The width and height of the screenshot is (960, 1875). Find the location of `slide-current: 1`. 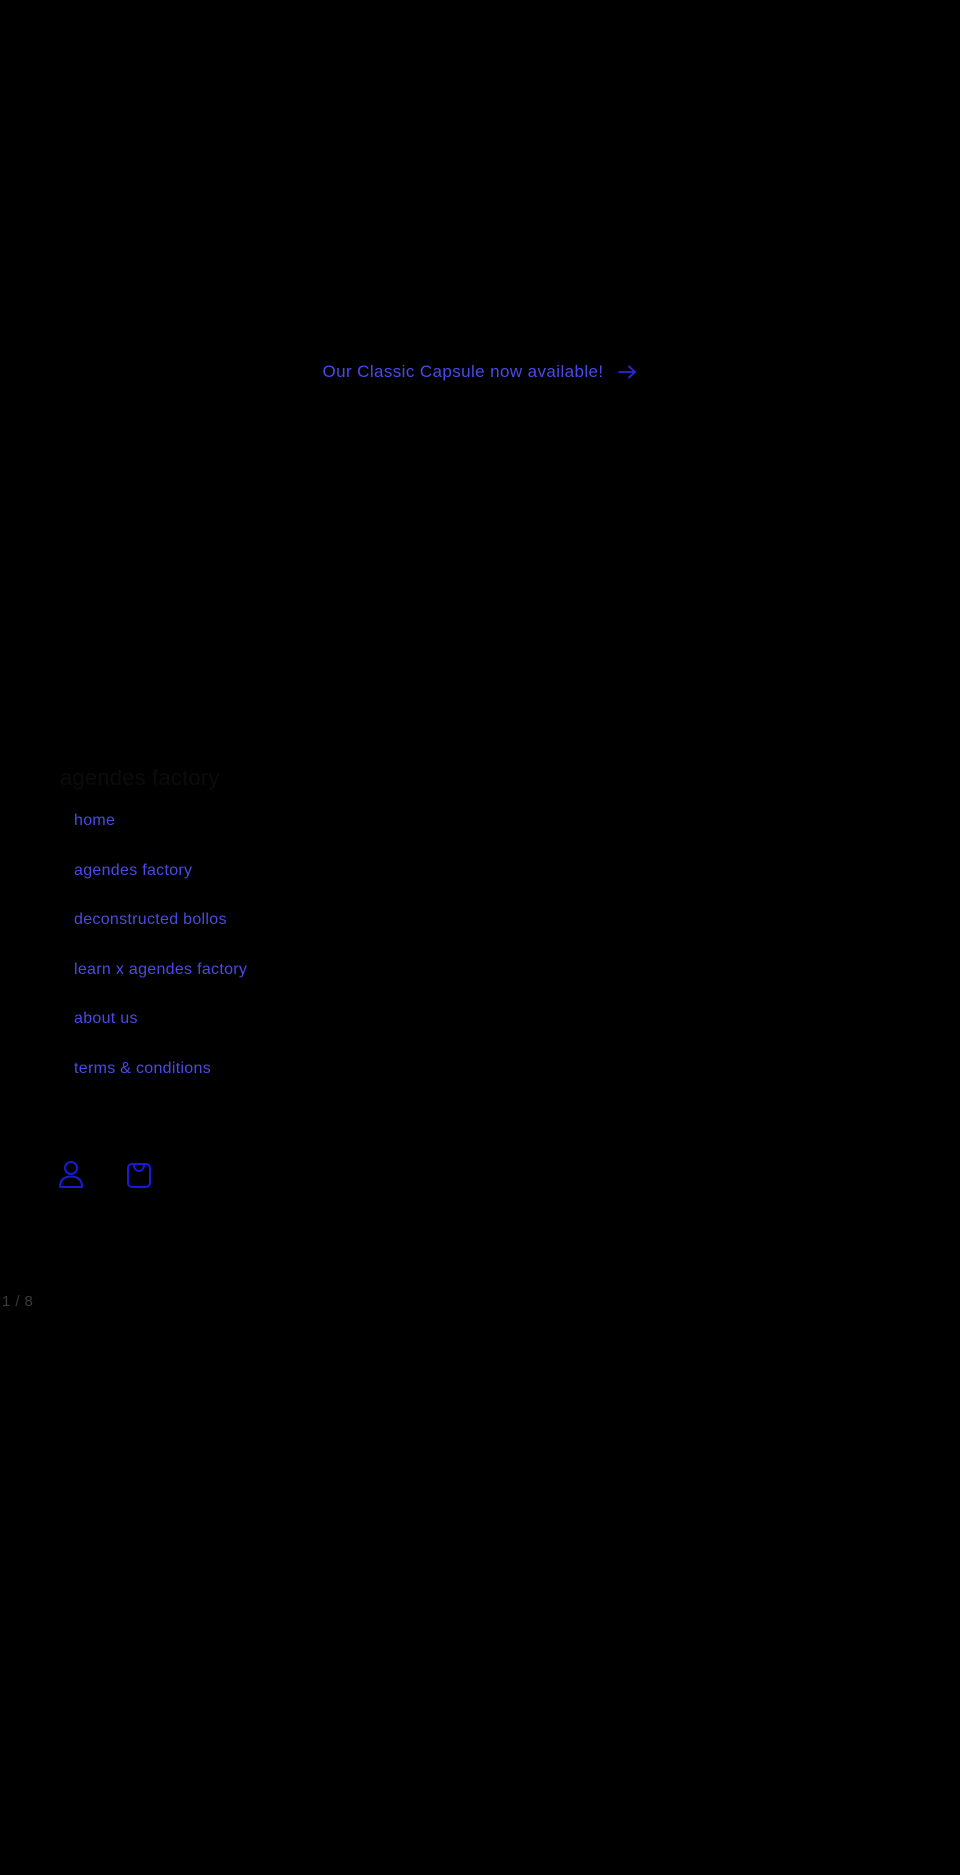

slide-current: 1 is located at coordinates (6, 1301).